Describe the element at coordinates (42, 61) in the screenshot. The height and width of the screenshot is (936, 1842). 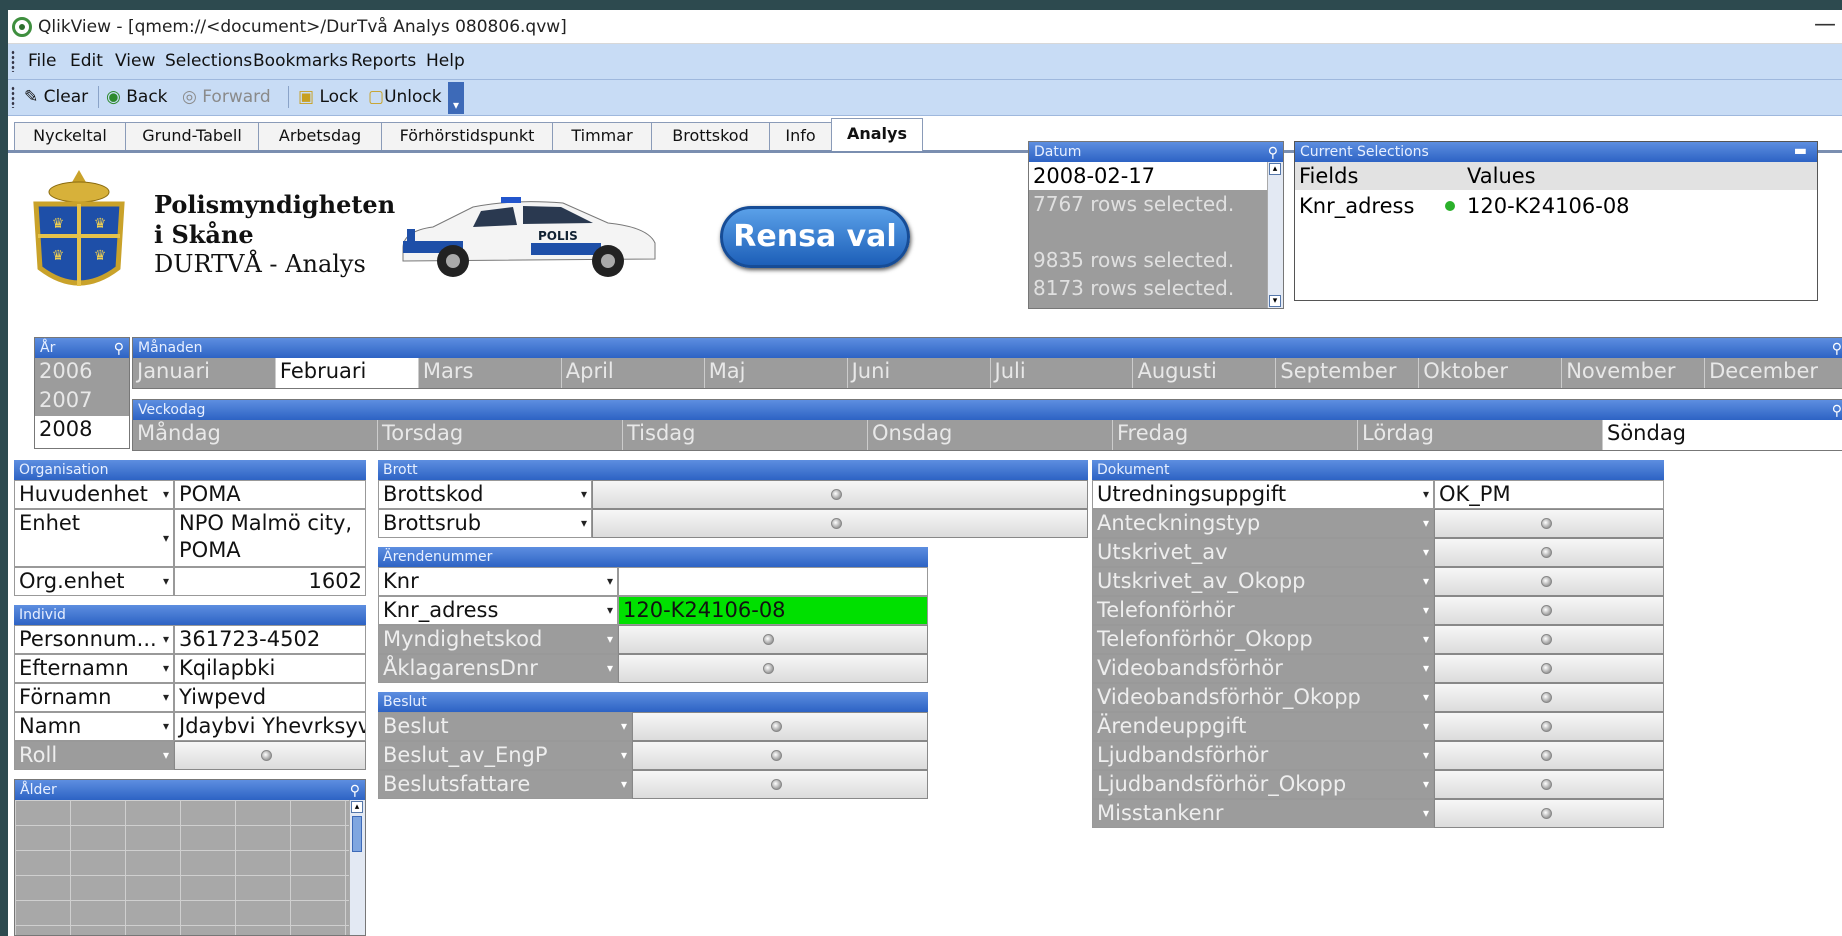
I see `menu-file: File` at that location.